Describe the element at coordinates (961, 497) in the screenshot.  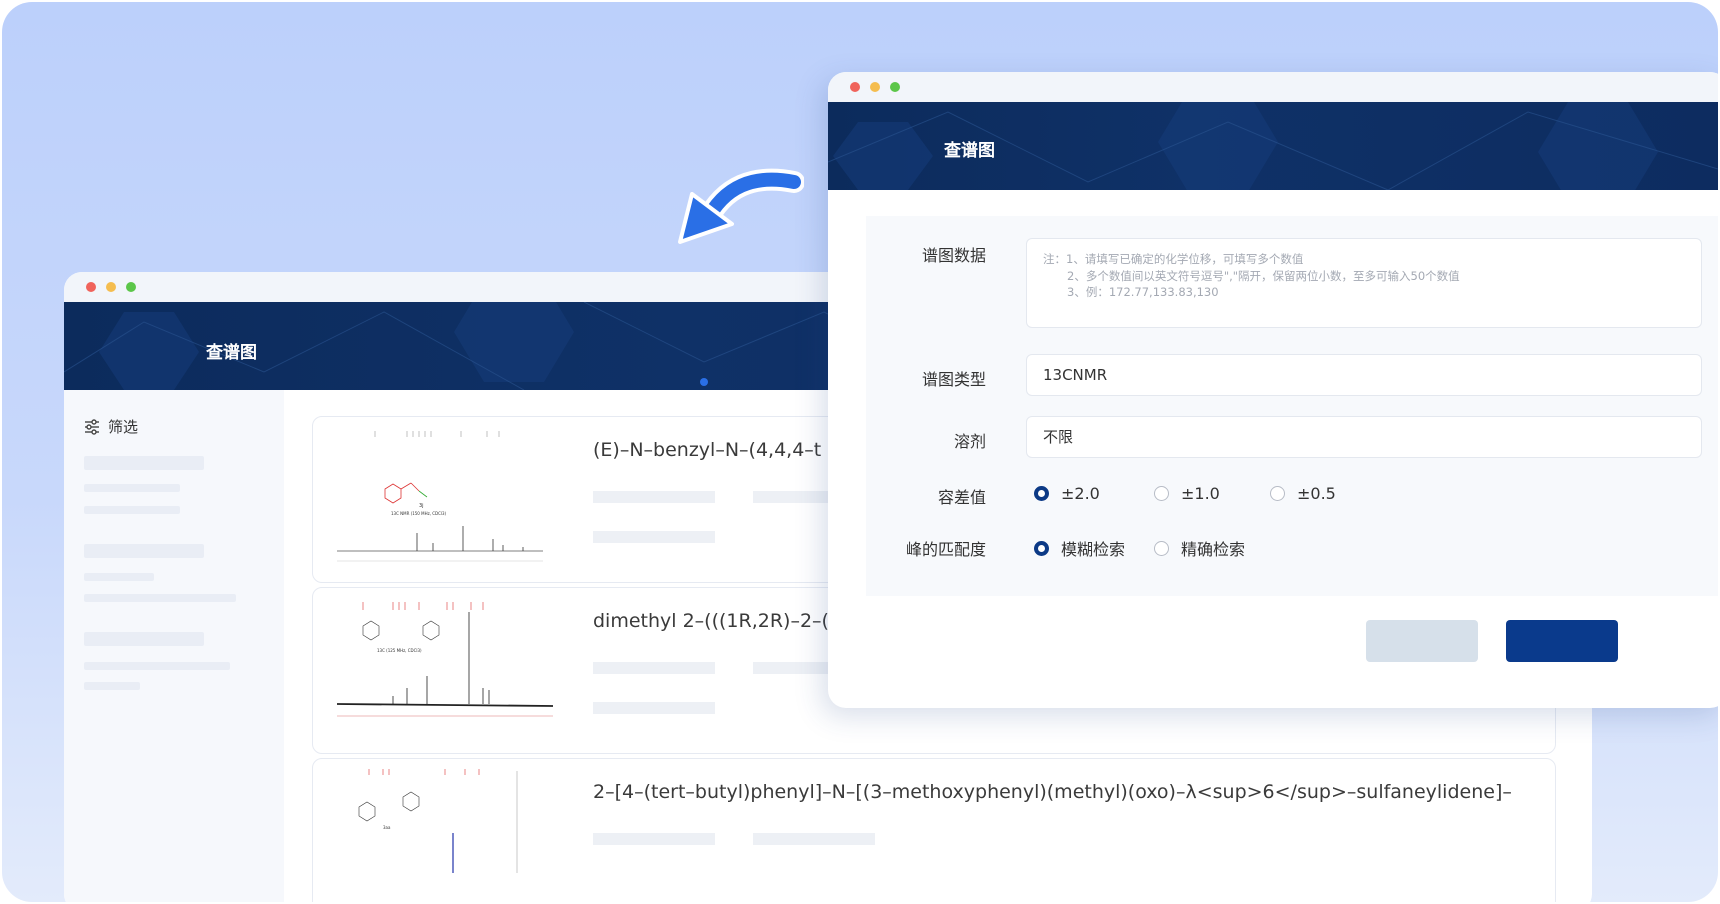
I see `tolerance-label: 容差值` at that location.